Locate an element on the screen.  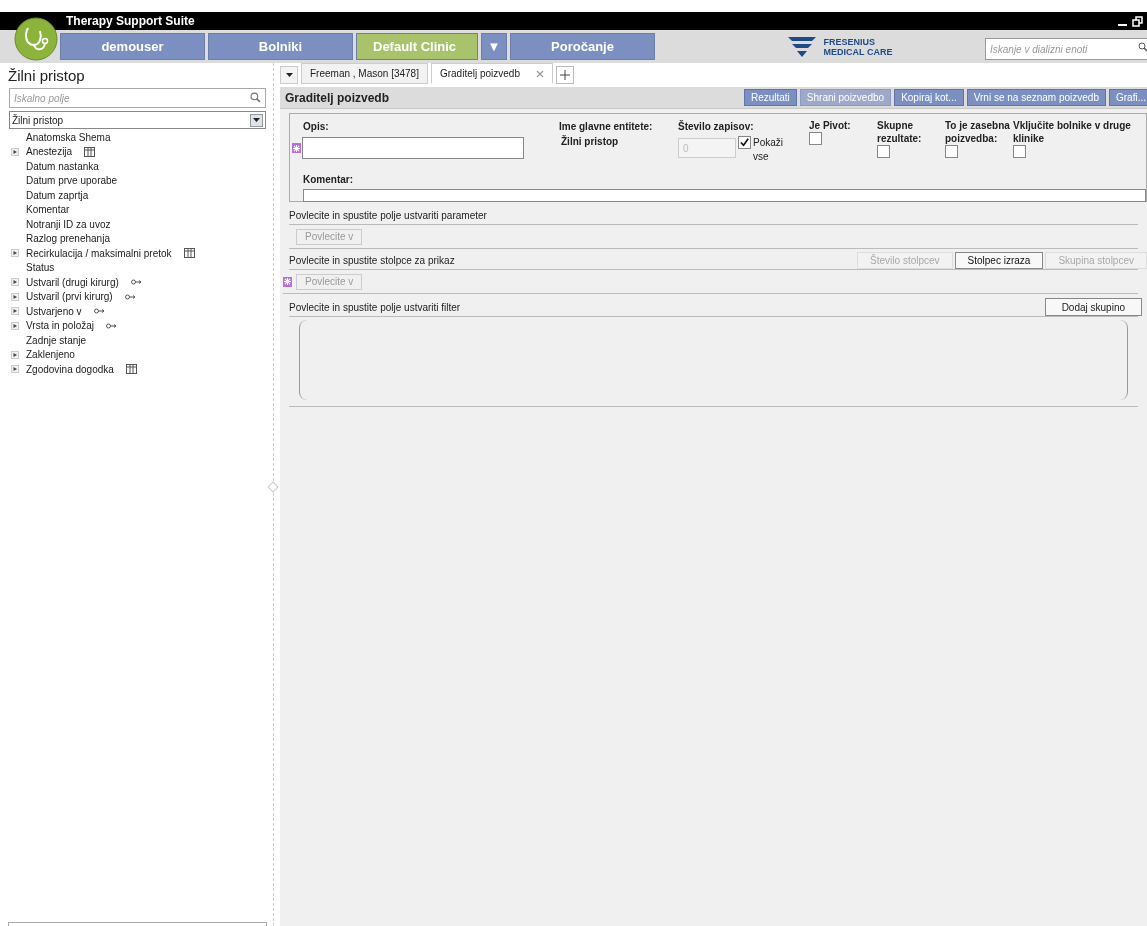
section-title: Povlecite in spustite stolpce za prikaz is located at coordinates (372, 261).